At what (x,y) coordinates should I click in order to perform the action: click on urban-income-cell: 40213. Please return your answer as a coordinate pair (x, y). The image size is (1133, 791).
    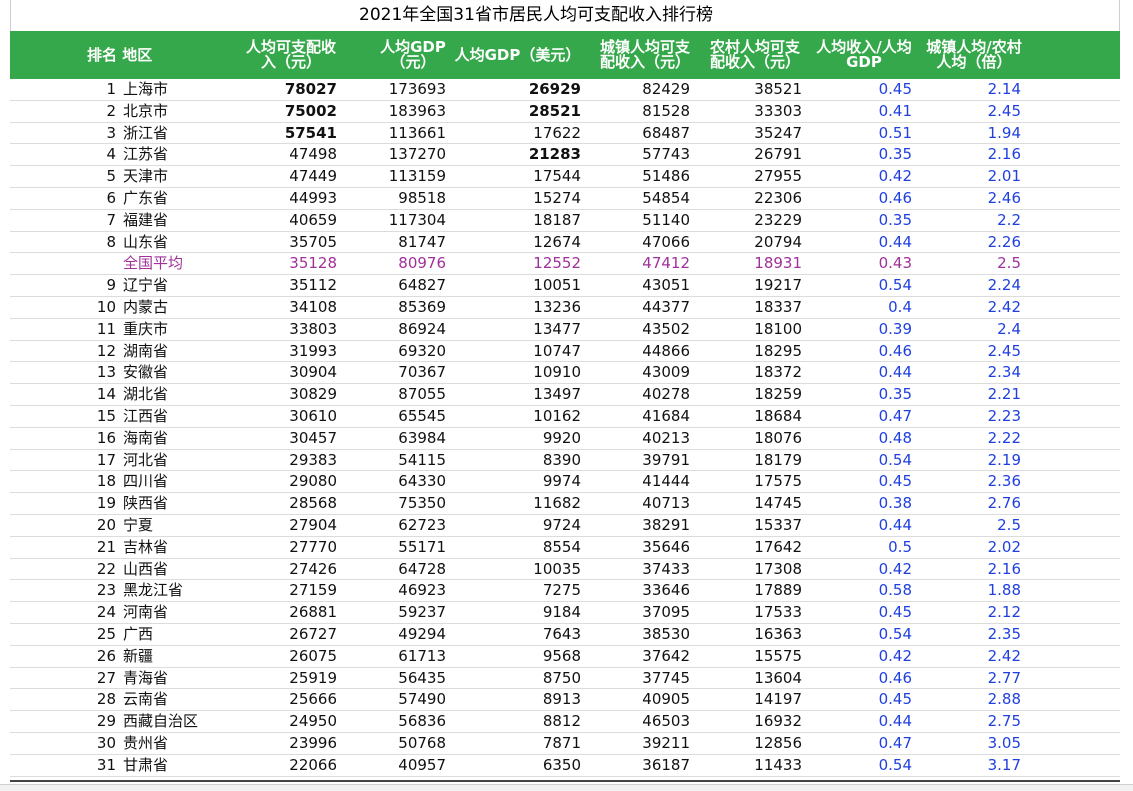
    Looking at the image, I should click on (637, 438).